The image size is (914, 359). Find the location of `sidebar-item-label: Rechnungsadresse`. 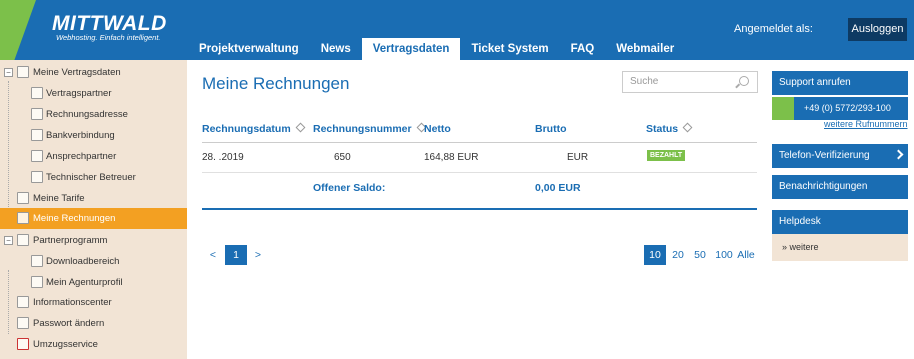

sidebar-item-label: Rechnungsadresse is located at coordinates (87, 114).